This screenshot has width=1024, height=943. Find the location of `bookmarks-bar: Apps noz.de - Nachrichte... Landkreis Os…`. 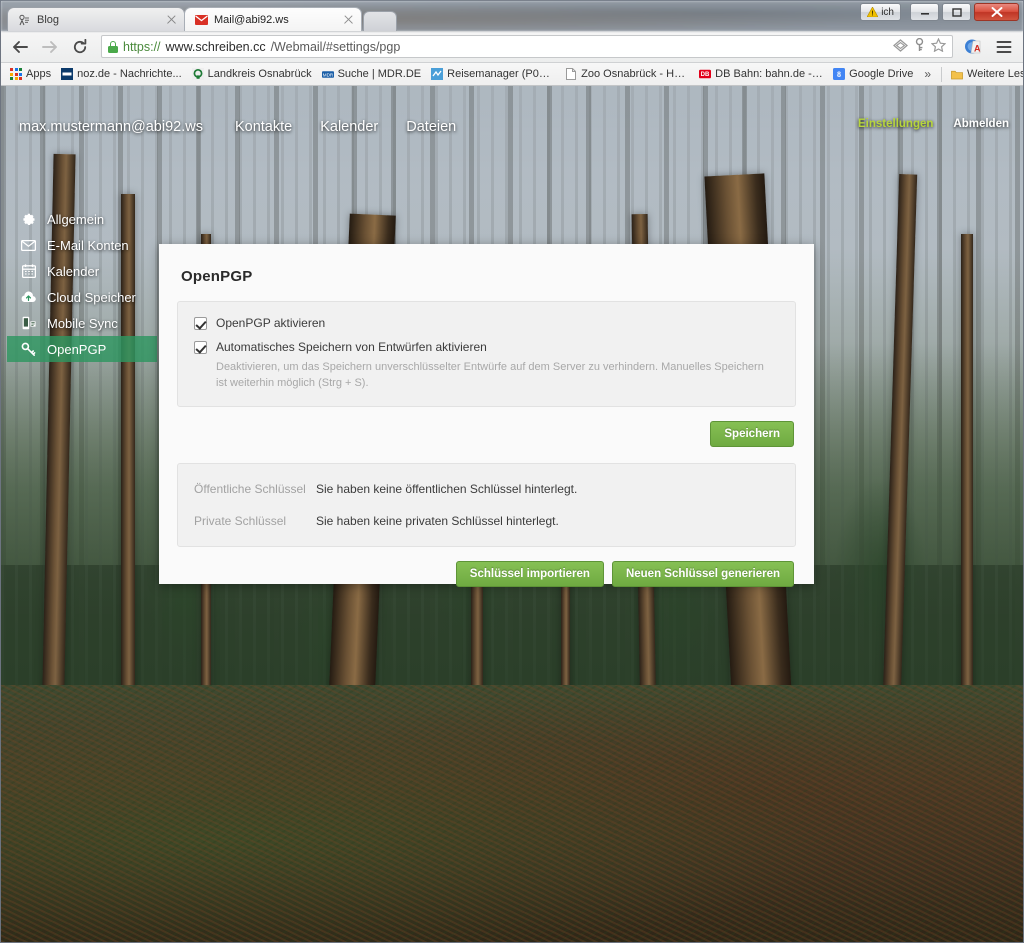

bookmarks-bar: Apps noz.de - Nachrichte... Landkreis Os… is located at coordinates (512, 74).